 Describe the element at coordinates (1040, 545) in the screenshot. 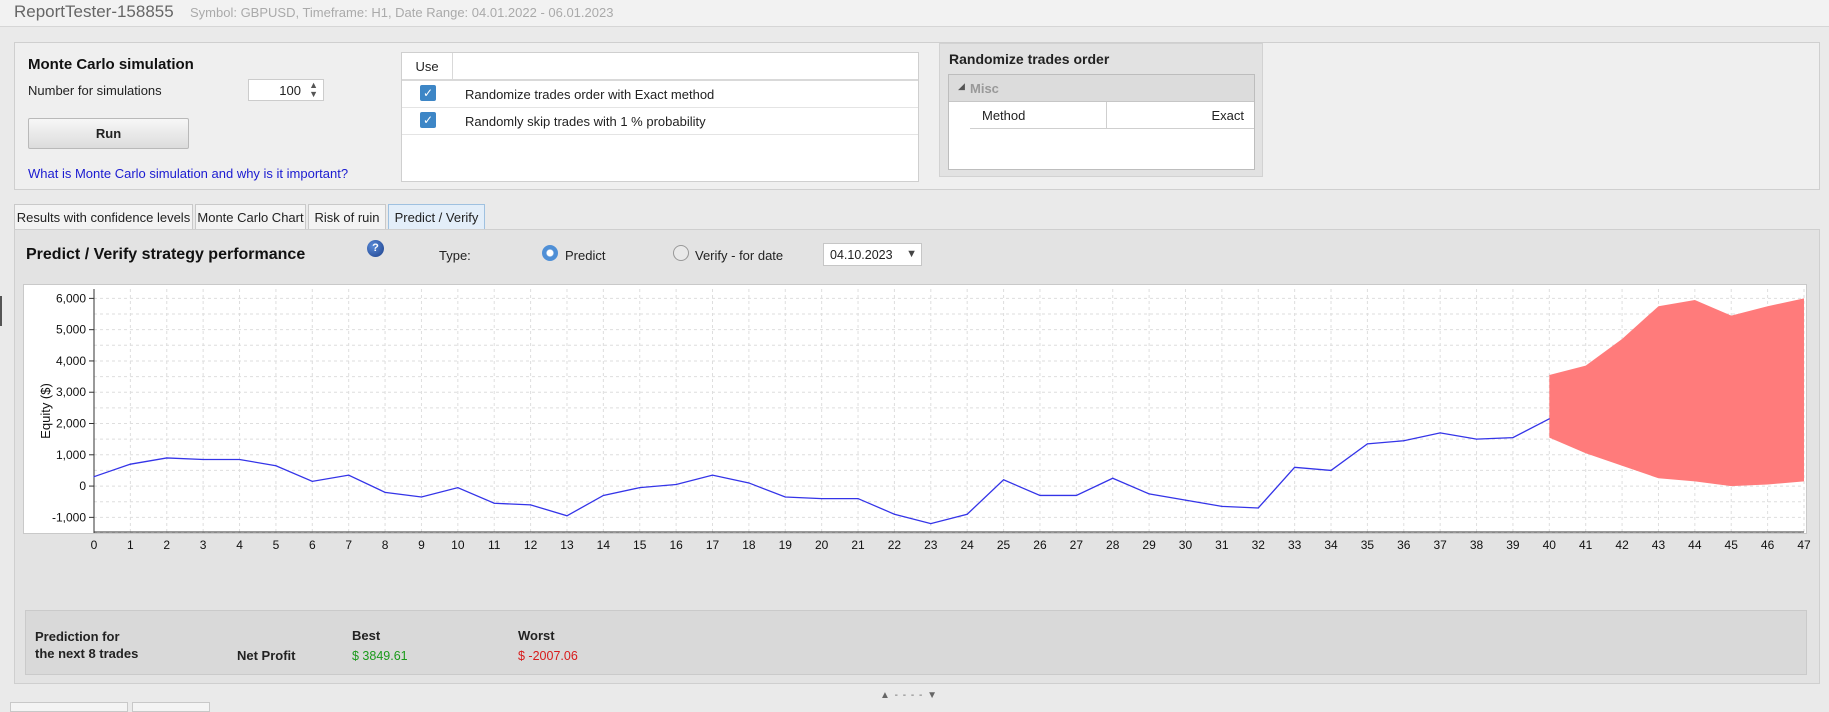

I see `x-tick-label: 26` at that location.